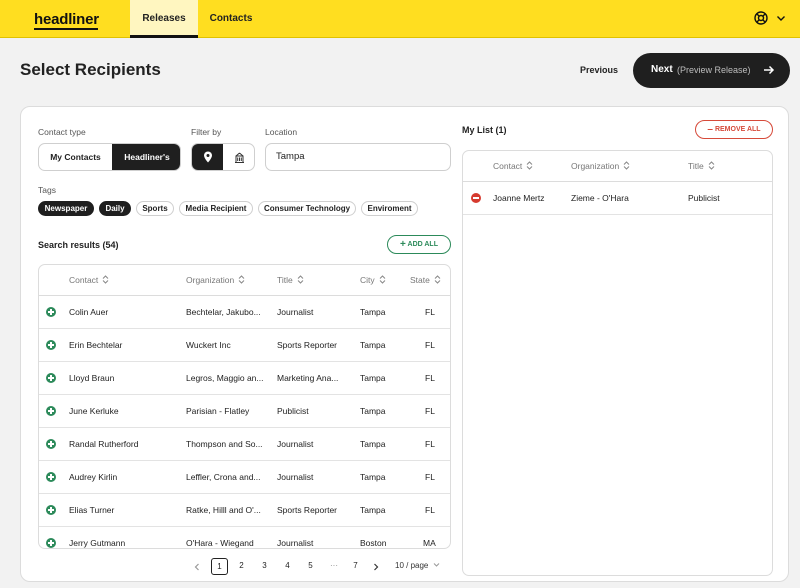 The image size is (800, 588). I want to click on previous-button: Previous, so click(599, 70).